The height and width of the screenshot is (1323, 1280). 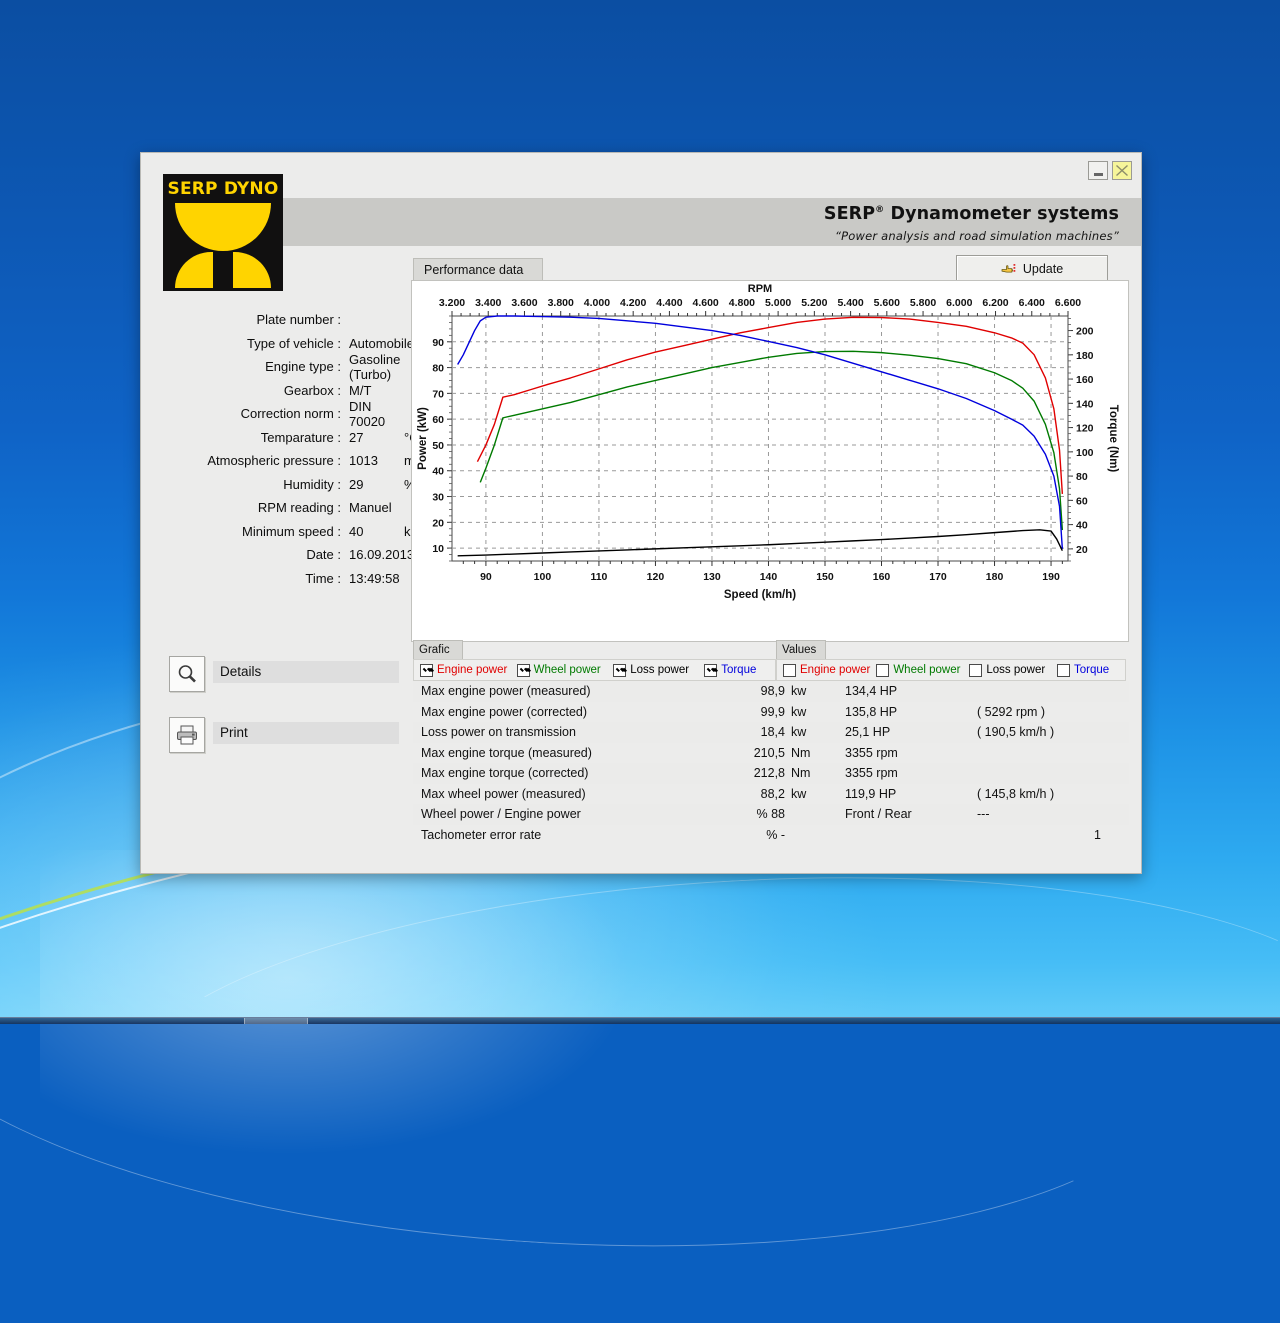 What do you see at coordinates (323, 555) in the screenshot?
I see `info-label: Date :` at bounding box center [323, 555].